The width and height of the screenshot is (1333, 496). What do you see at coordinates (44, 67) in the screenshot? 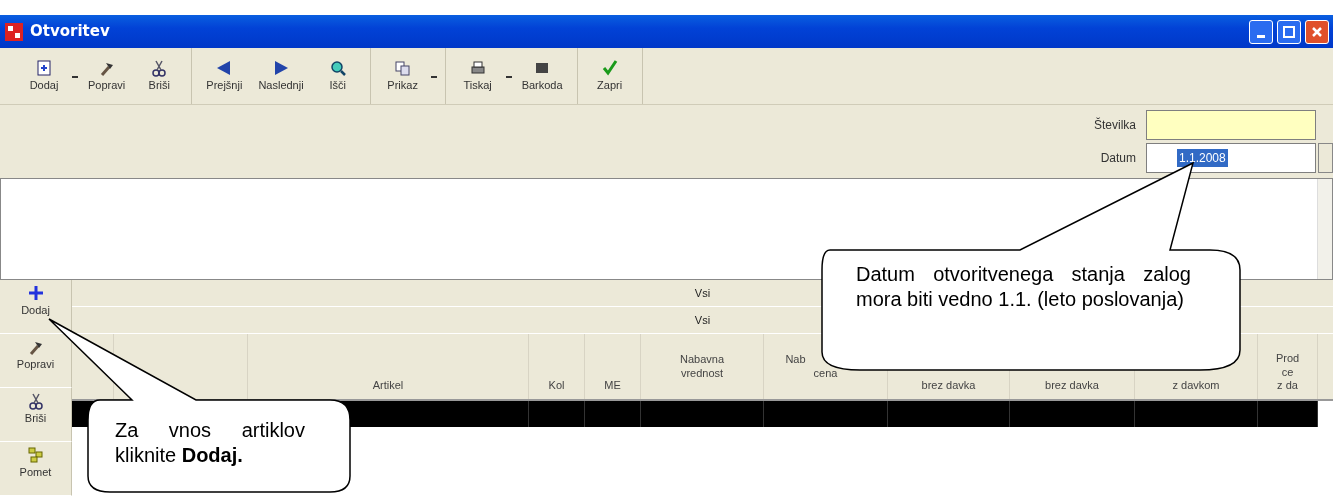
I see `document-plus-icon` at bounding box center [44, 67].